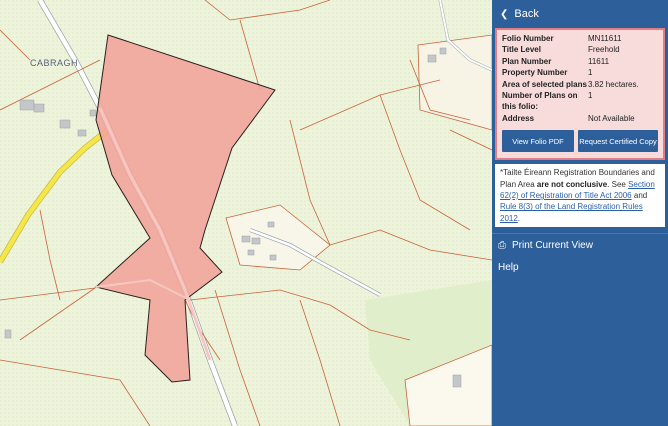 The width and height of the screenshot is (668, 426). I want to click on folio-row-key: Plan Number, so click(527, 61).